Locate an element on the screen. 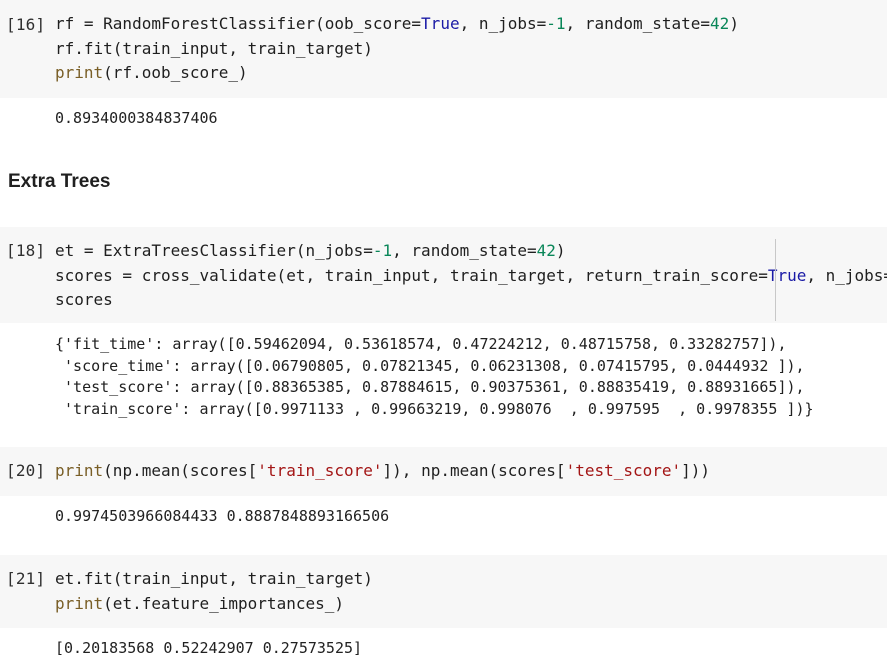  output-line: [0.20183568 0.52242907 0.27573525] is located at coordinates (209, 648).